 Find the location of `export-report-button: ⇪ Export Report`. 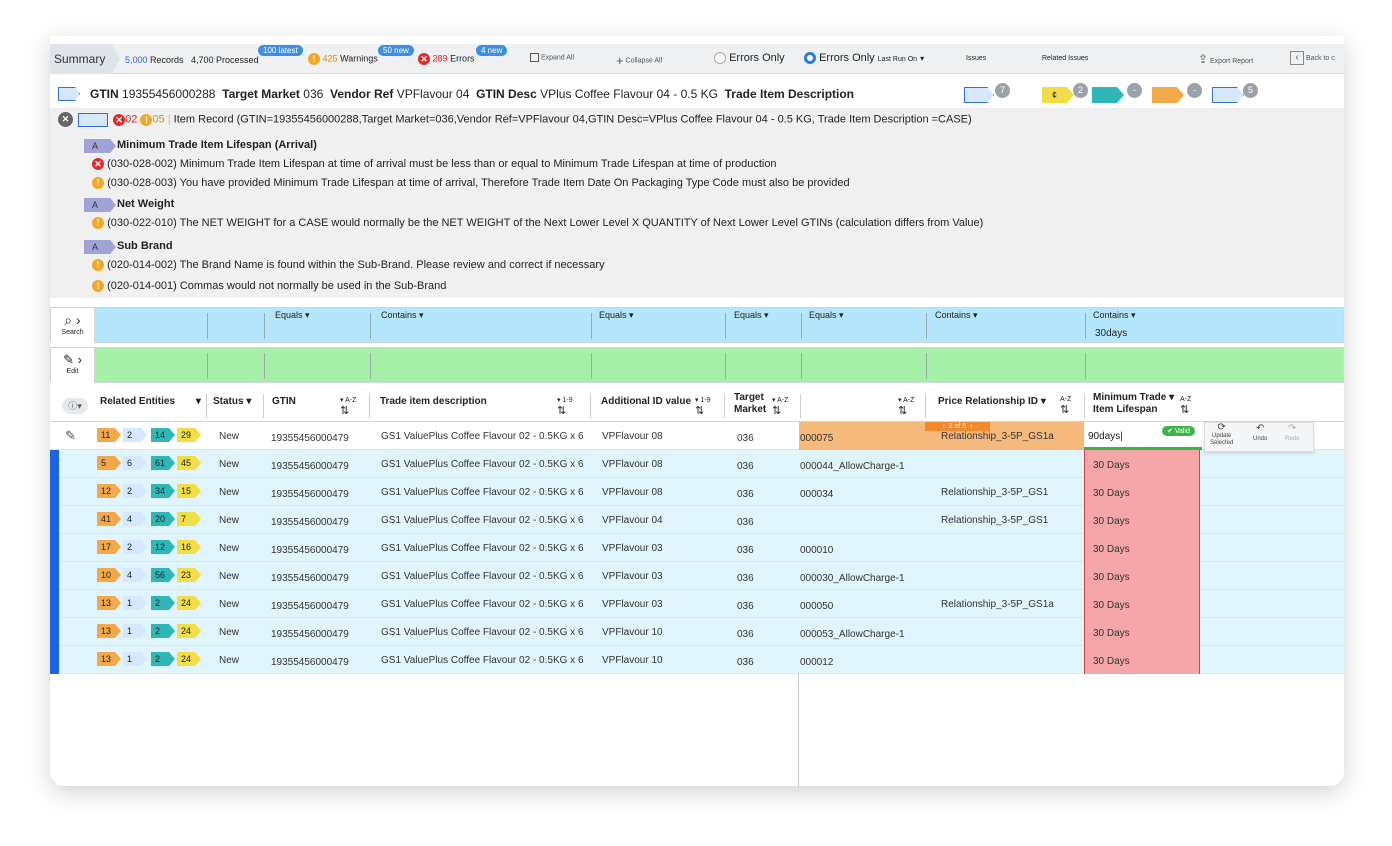

export-report-button: ⇪ Export Report is located at coordinates (1225, 59).